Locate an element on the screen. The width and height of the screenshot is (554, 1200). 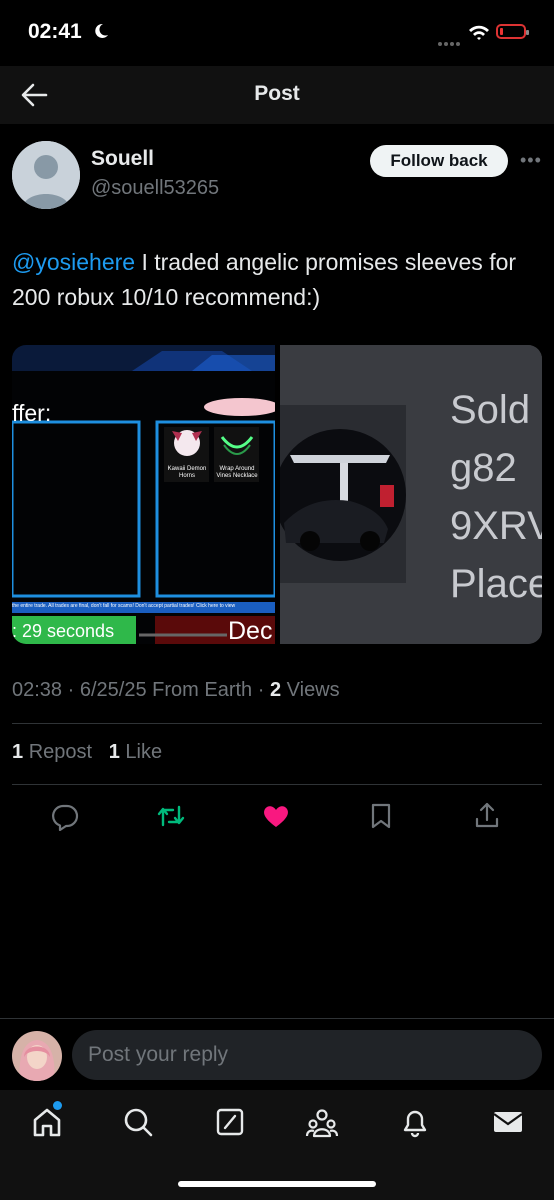
post-location: From Earth is located at coordinates (202, 690).